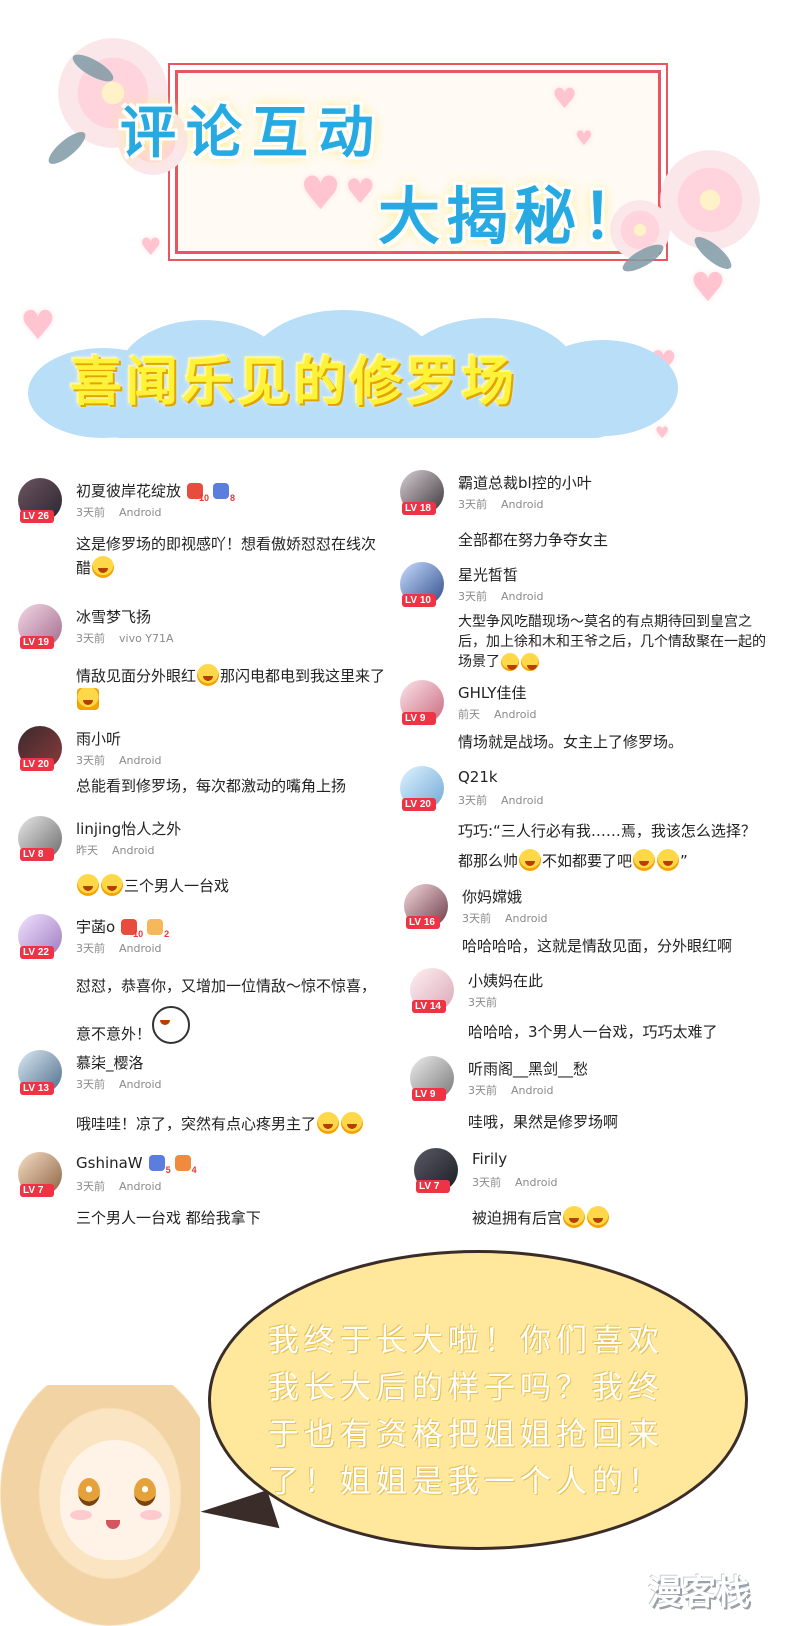 This screenshot has height=1626, width=800. Describe the element at coordinates (208, 675) in the screenshot. I see `angry-emoji-icon` at that location.